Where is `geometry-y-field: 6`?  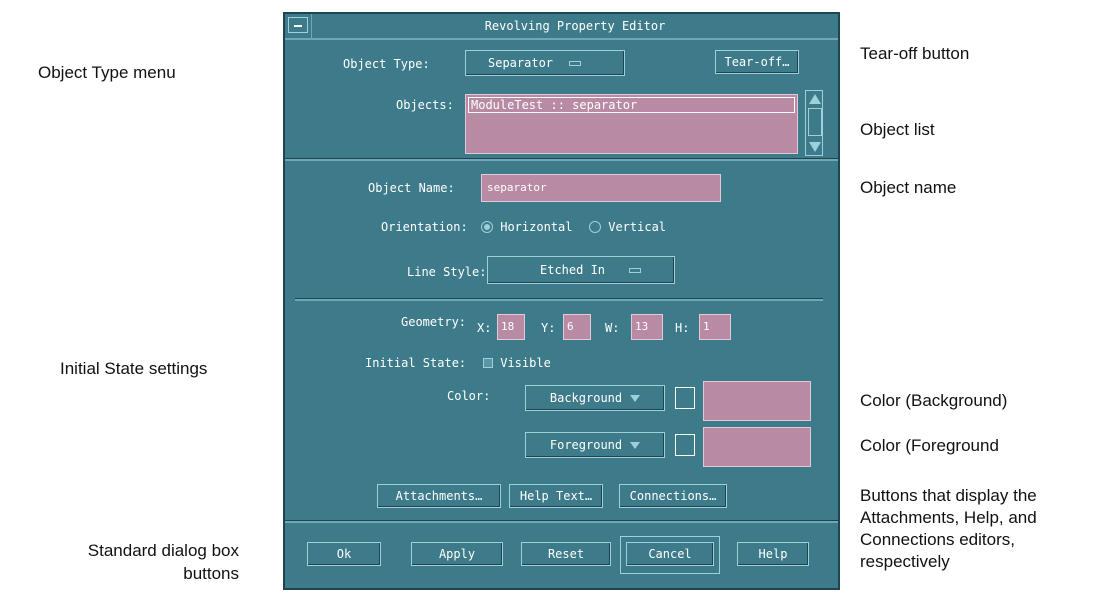
geometry-y-field: 6 is located at coordinates (577, 327).